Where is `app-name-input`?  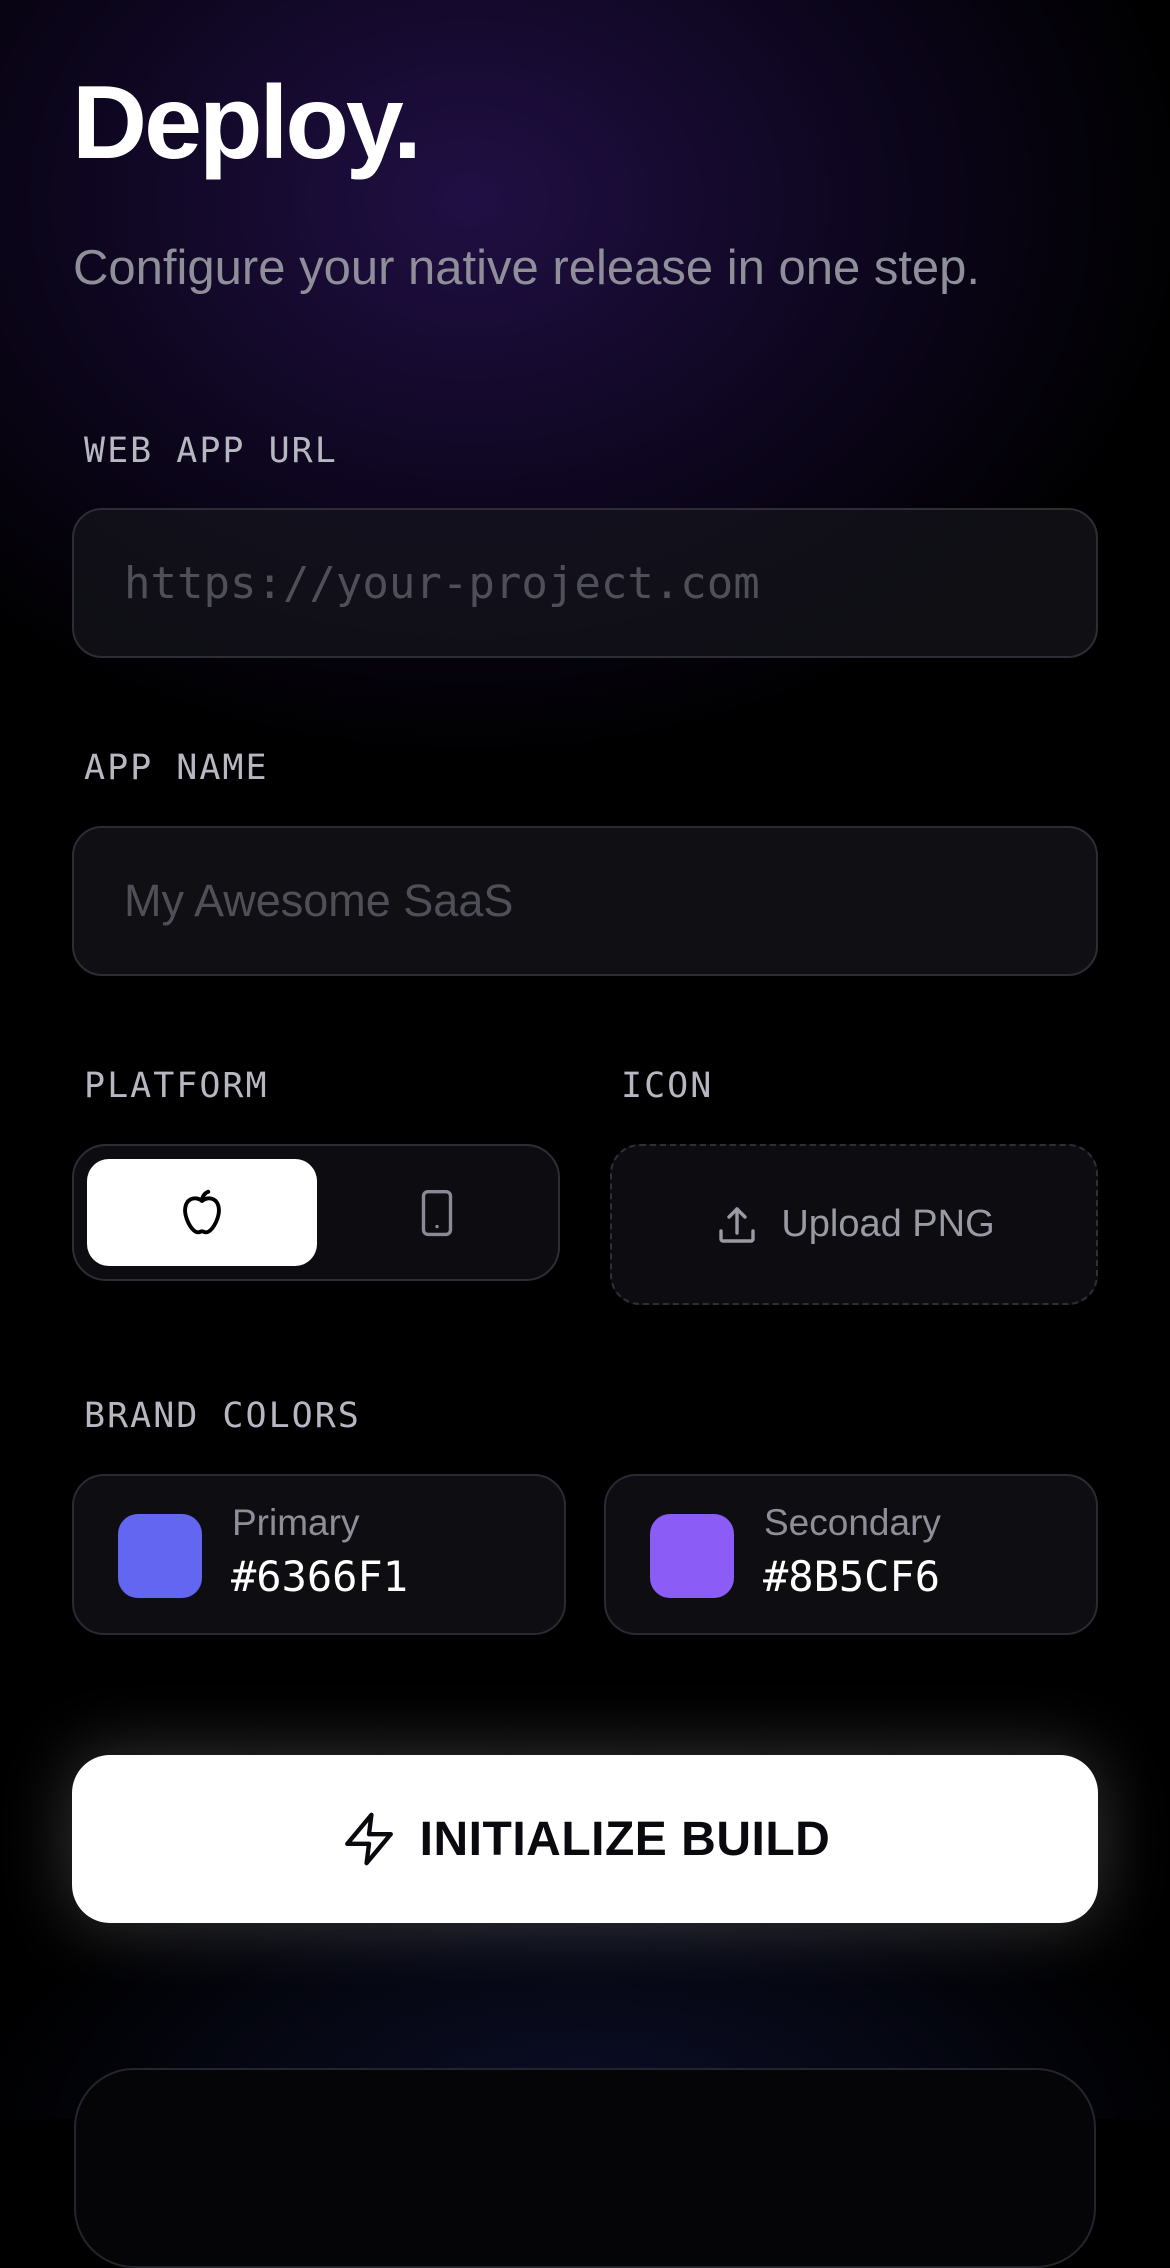
app-name-input is located at coordinates (585, 901).